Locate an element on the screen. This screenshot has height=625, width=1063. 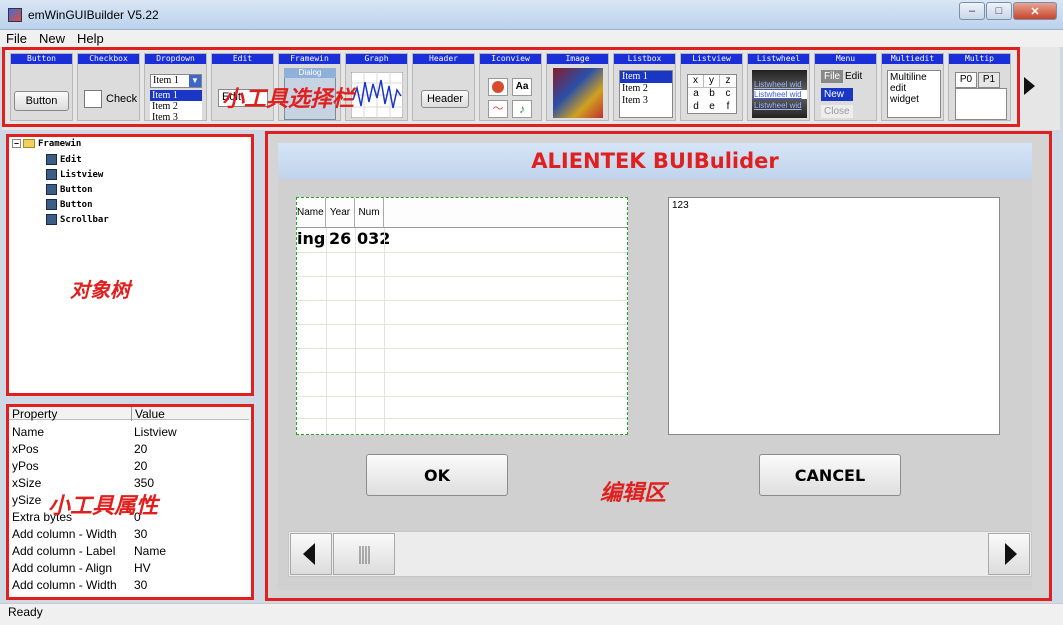
tool-title: Listview is located at coordinates (711, 59).